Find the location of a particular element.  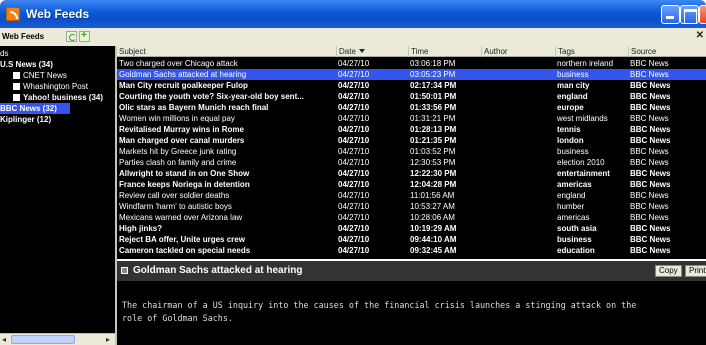

cell-subject: Parties clash on family and crime is located at coordinates (178, 162).